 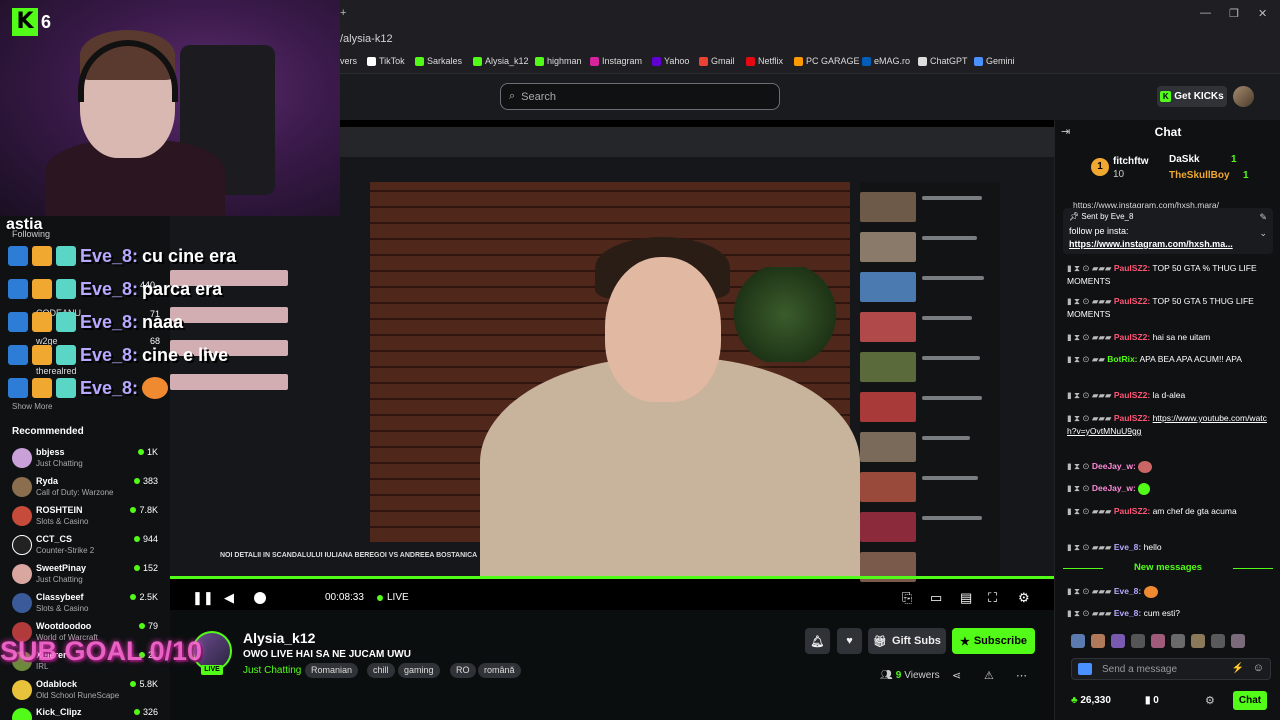 What do you see at coordinates (343, 13) in the screenshot?
I see `new-tab-icon: +` at bounding box center [343, 13].